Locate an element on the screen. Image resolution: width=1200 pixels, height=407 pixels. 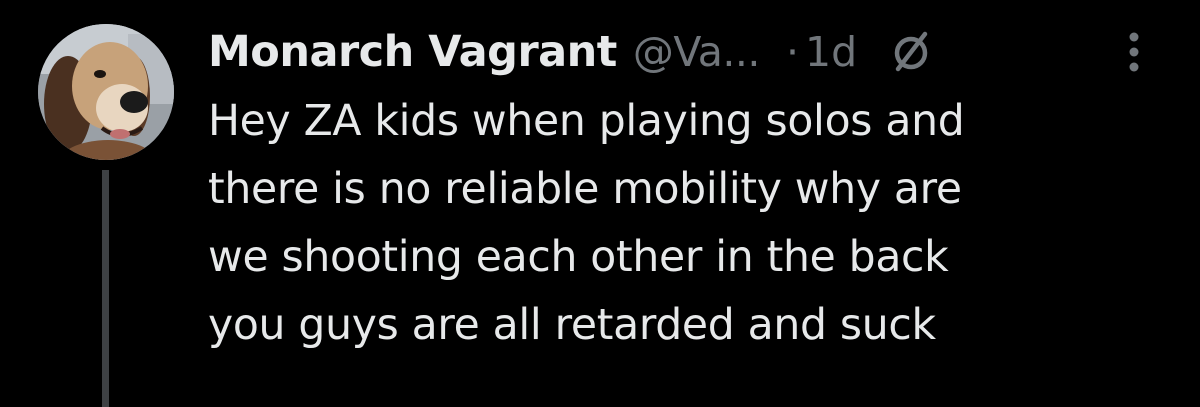
avatar is located at coordinates (106, 92).